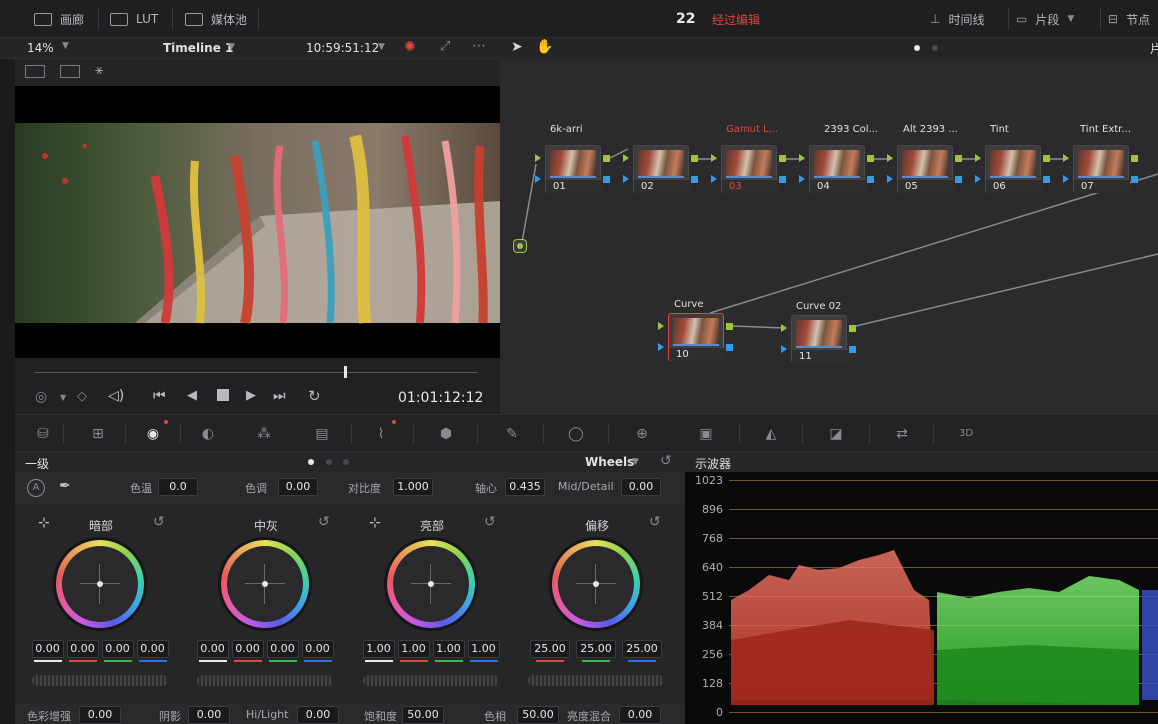 The image size is (1158, 724). I want to click on window-icon: ◯, so click(576, 434).